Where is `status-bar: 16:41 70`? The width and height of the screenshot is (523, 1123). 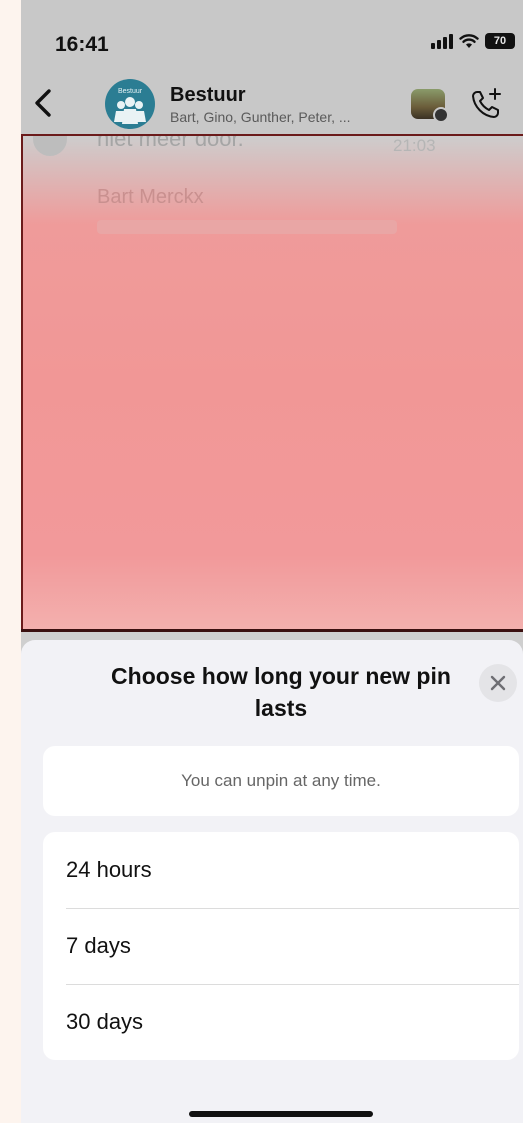 status-bar: 16:41 70 is located at coordinates (272, 41).